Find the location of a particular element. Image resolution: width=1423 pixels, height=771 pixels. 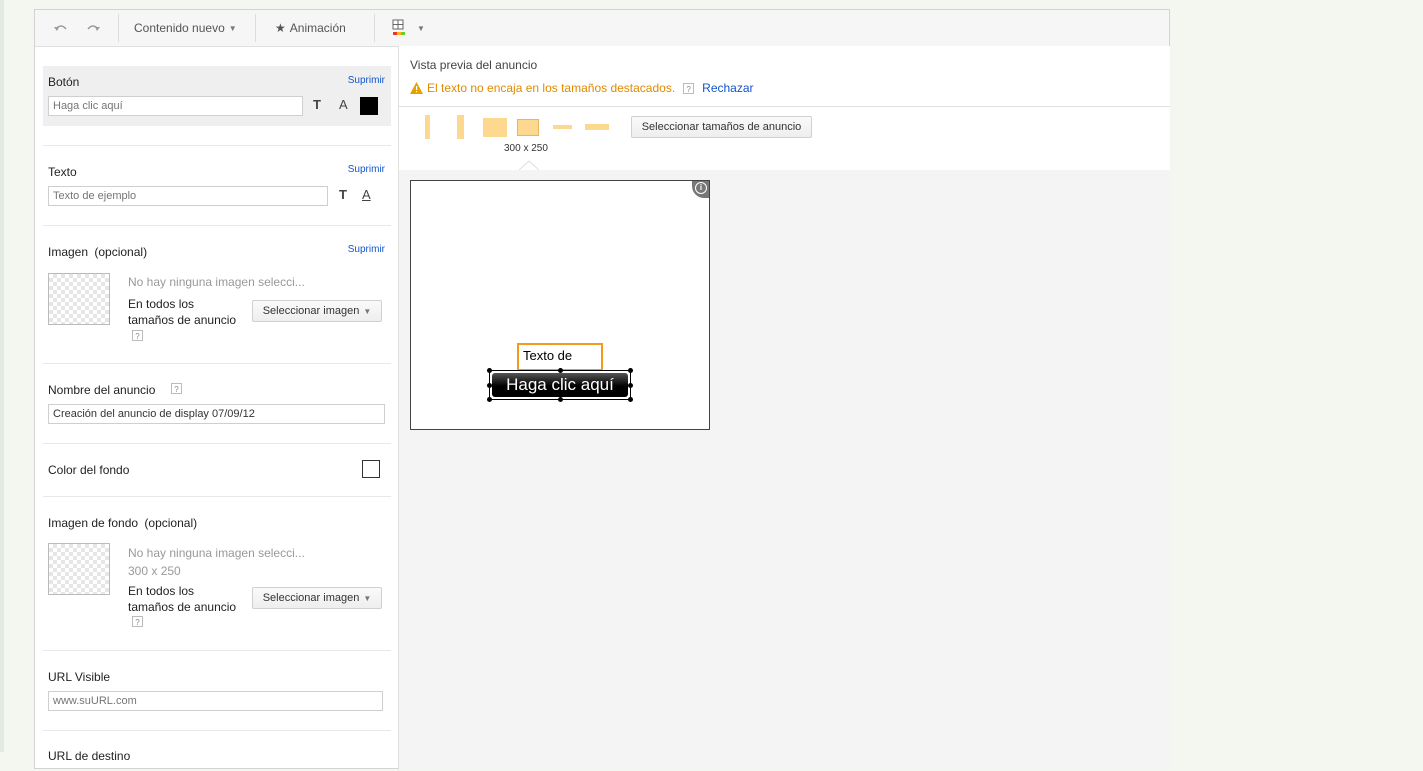

button-color-swatch is located at coordinates (369, 106).